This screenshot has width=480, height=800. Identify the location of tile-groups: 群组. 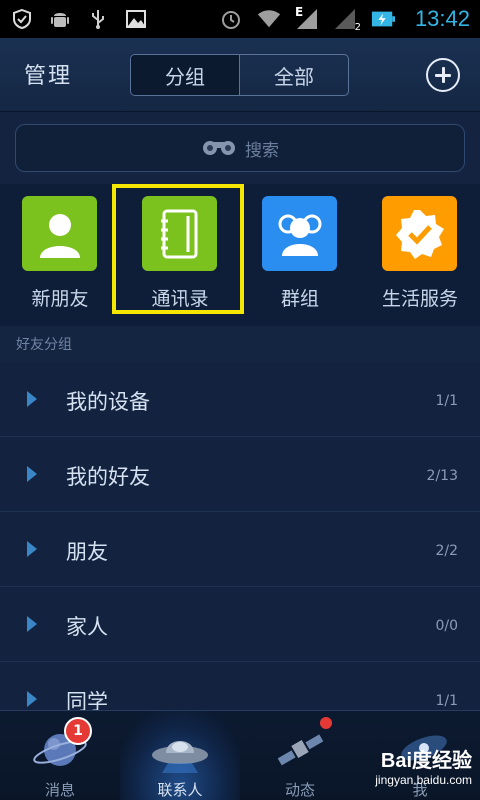
(300, 258).